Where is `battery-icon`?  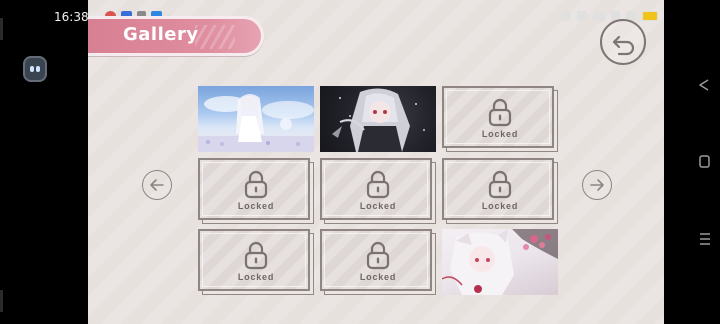 battery-icon is located at coordinates (650, 16).